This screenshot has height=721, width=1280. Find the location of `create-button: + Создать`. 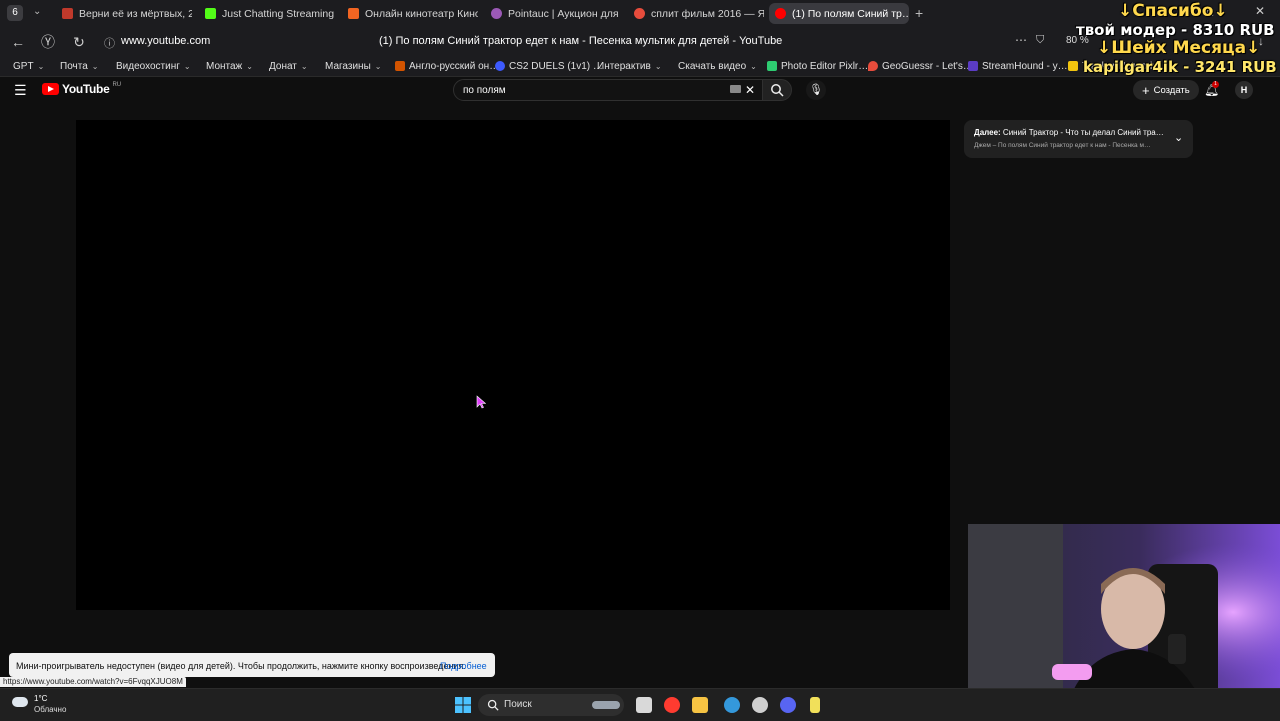

create-button: + Создать is located at coordinates (1166, 90).